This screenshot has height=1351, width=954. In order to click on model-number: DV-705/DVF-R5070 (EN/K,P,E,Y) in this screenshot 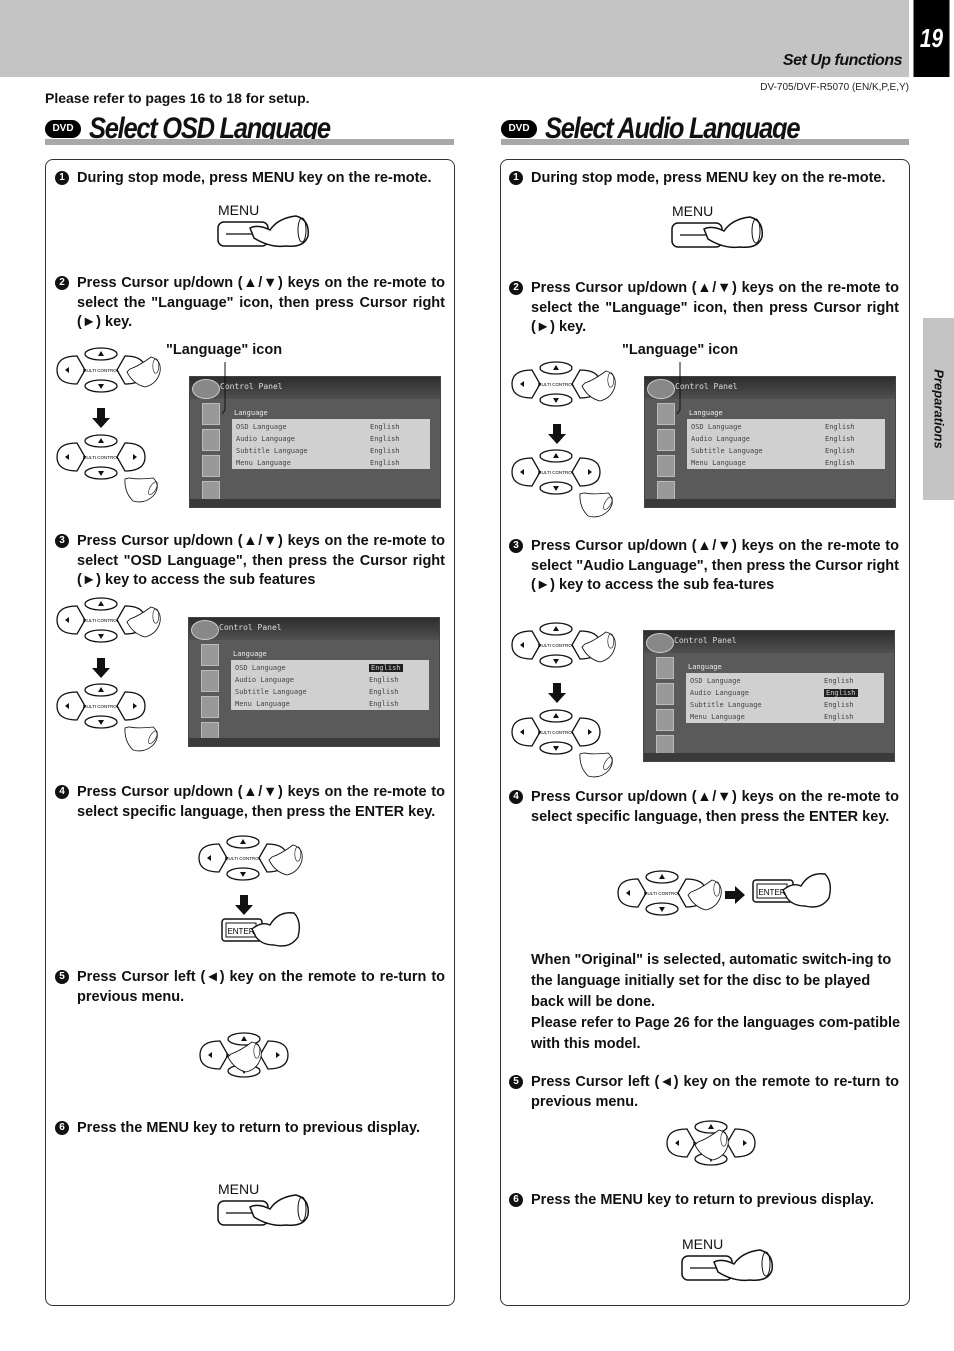, I will do `click(834, 87)`.